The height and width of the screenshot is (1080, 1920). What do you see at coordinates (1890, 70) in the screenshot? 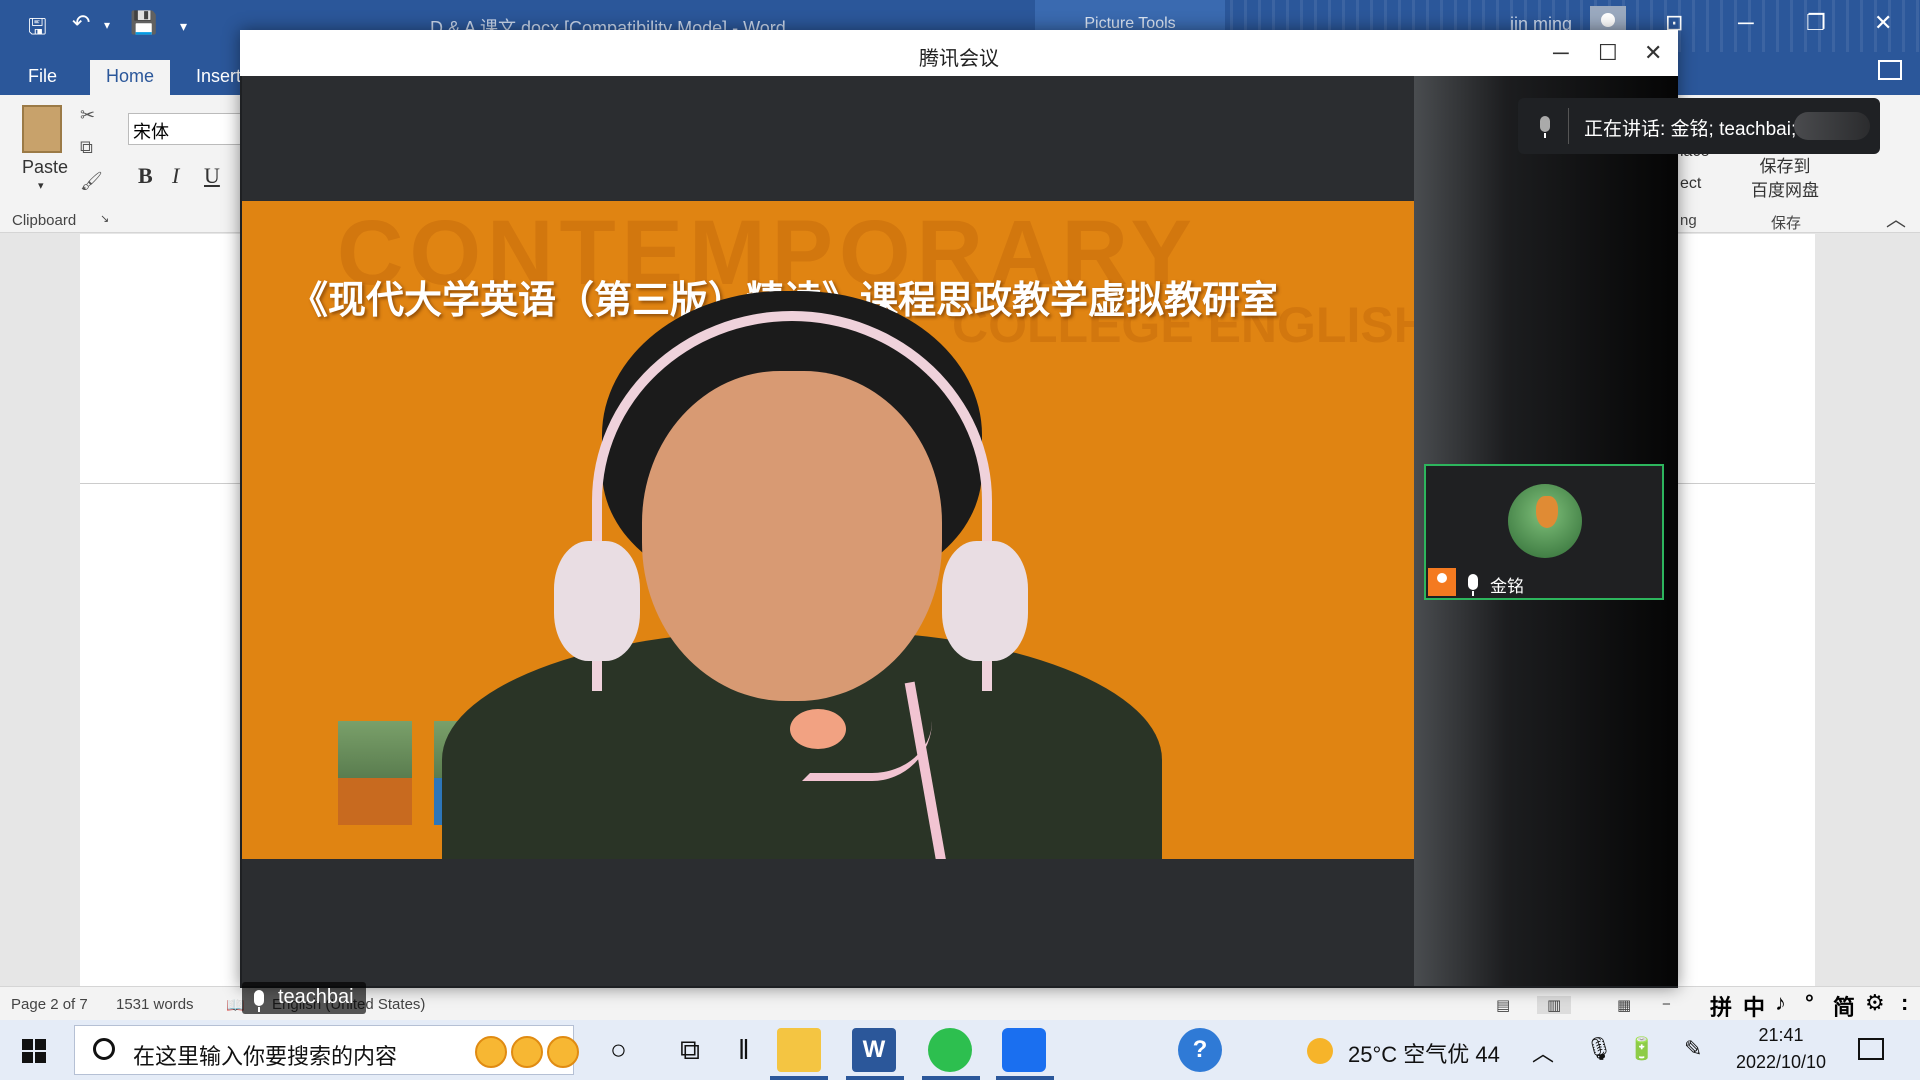
I see `comments-icon` at bounding box center [1890, 70].